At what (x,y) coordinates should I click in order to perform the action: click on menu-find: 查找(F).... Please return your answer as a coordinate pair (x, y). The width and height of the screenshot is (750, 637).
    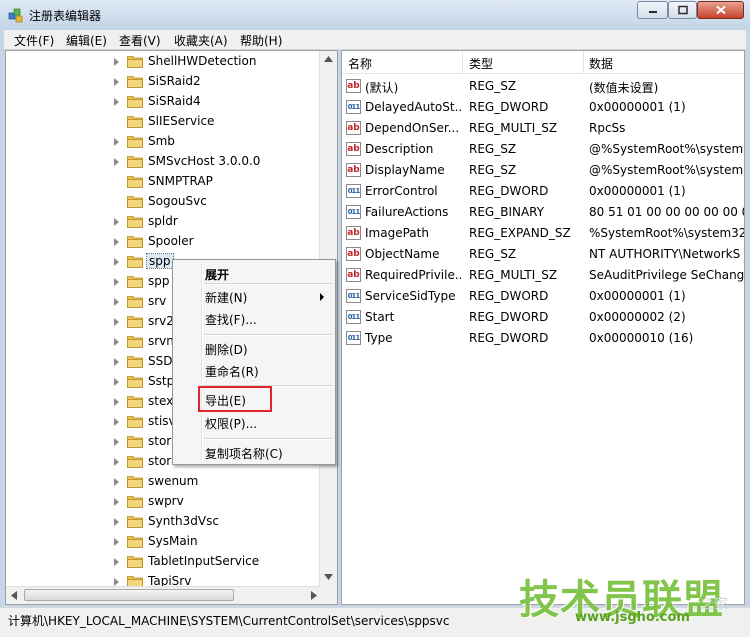
    Looking at the image, I should click on (231, 319).